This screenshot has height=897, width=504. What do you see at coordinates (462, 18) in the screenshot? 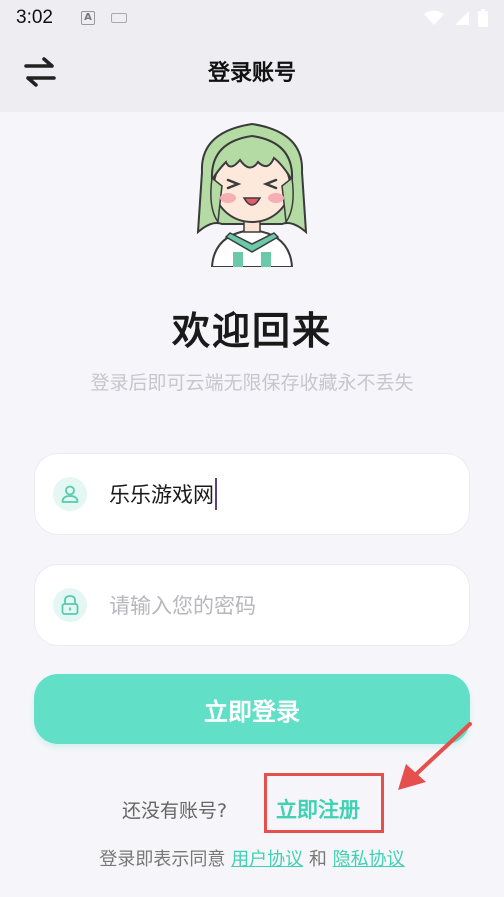
I see `signal-icon` at bounding box center [462, 18].